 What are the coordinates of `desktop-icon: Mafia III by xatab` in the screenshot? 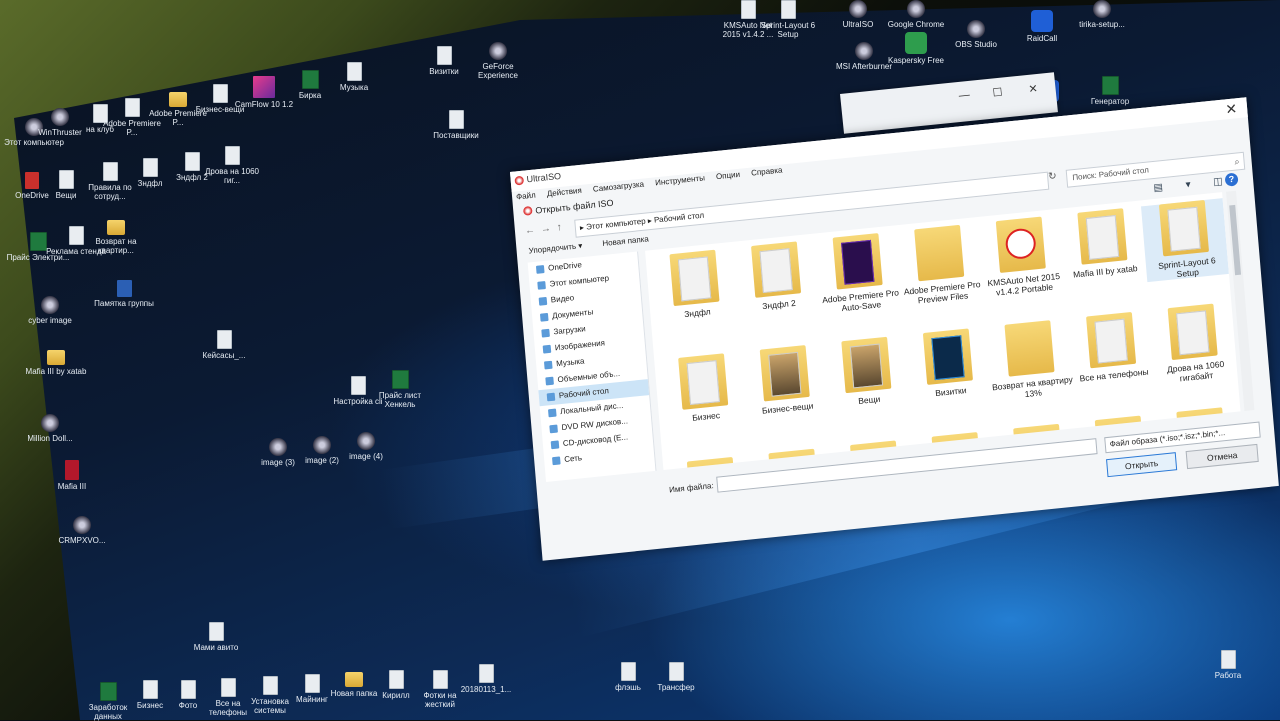 It's located at (56, 363).